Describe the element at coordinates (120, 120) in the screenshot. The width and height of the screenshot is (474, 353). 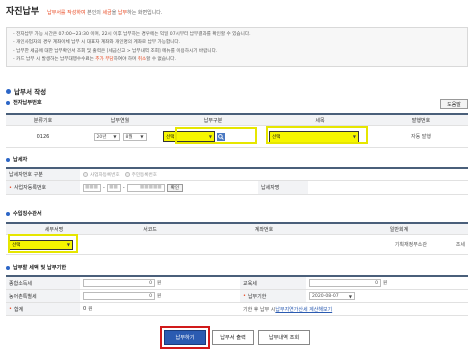
I see `header-year-month: 납부연월` at that location.